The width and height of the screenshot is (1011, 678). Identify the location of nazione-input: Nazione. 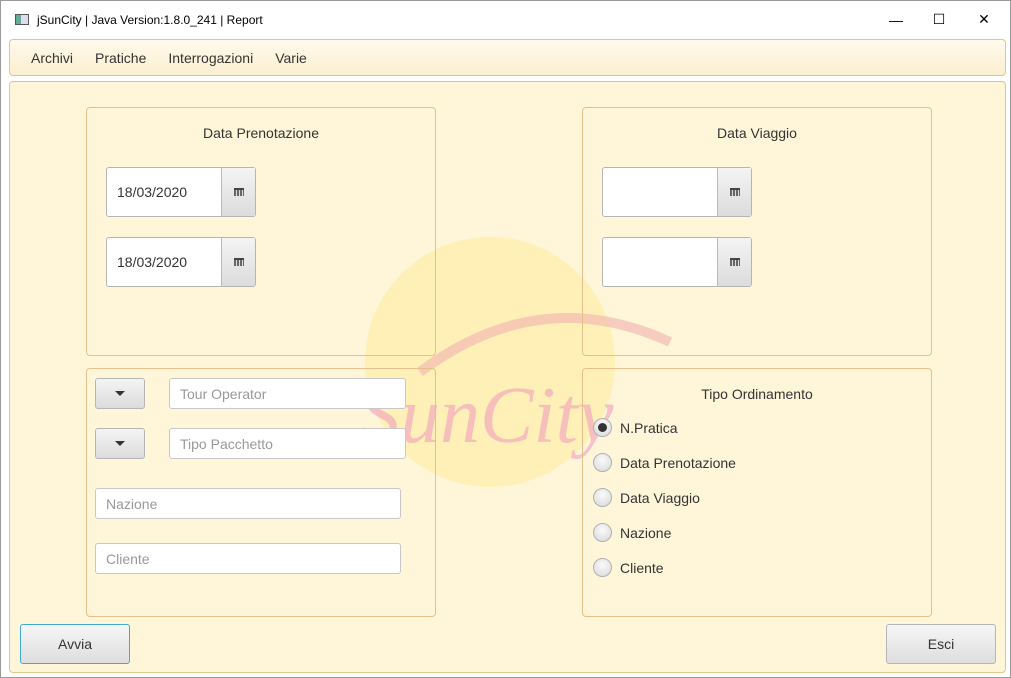
(248, 503).